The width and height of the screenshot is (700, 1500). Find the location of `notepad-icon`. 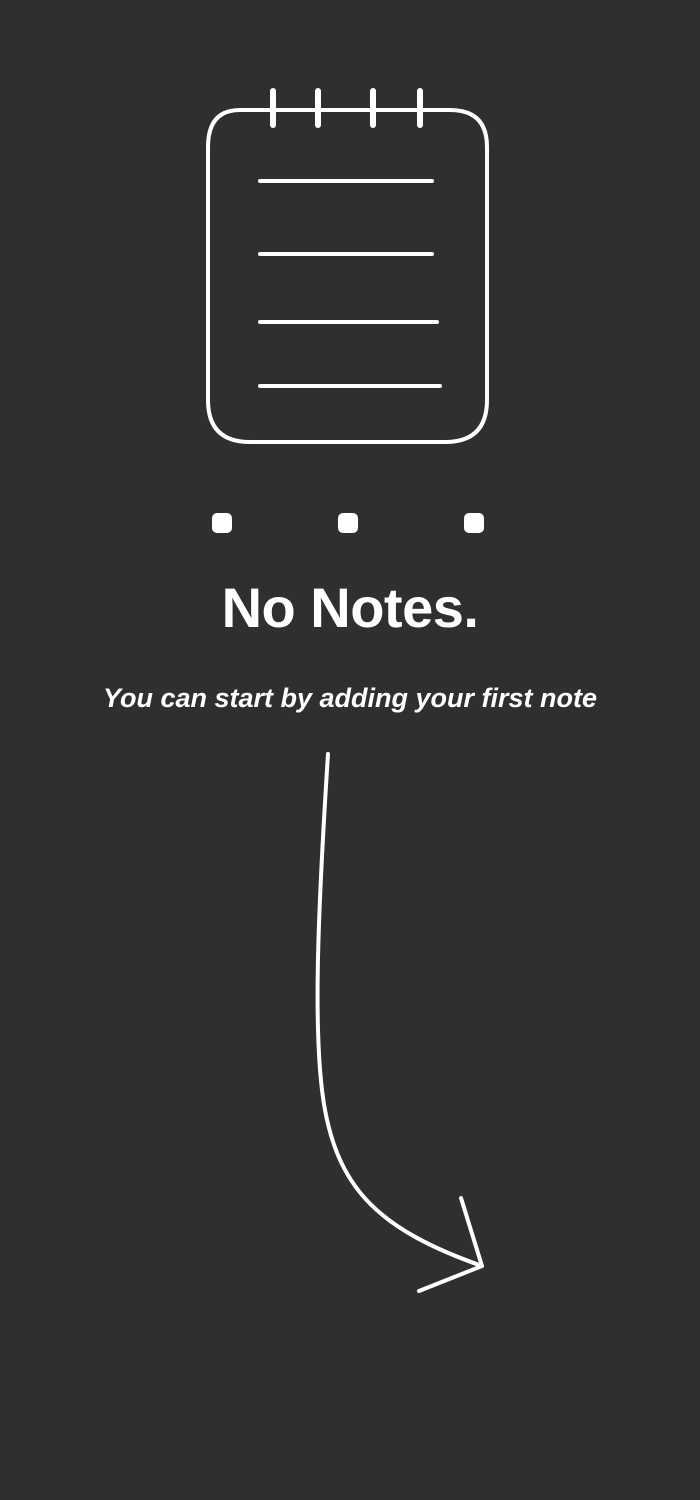

notepad-icon is located at coordinates (347, 266).